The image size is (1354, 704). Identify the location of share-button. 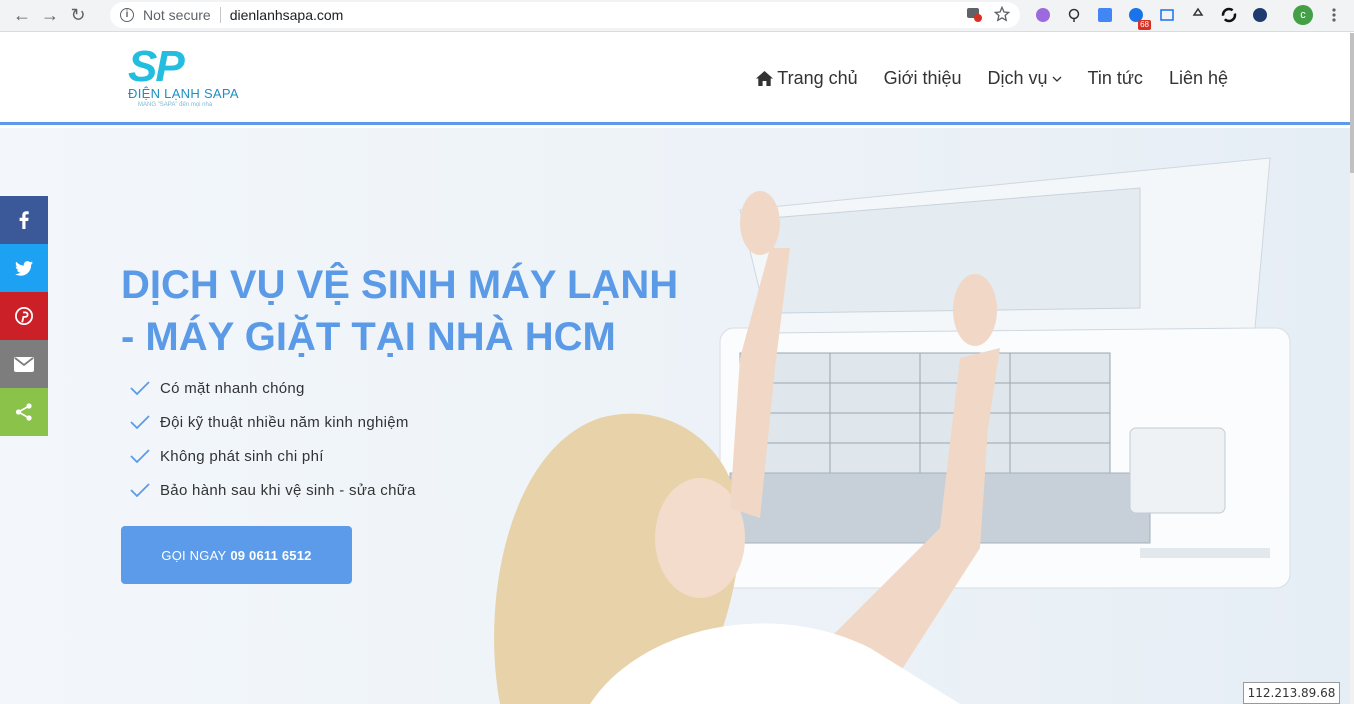
(24, 412).